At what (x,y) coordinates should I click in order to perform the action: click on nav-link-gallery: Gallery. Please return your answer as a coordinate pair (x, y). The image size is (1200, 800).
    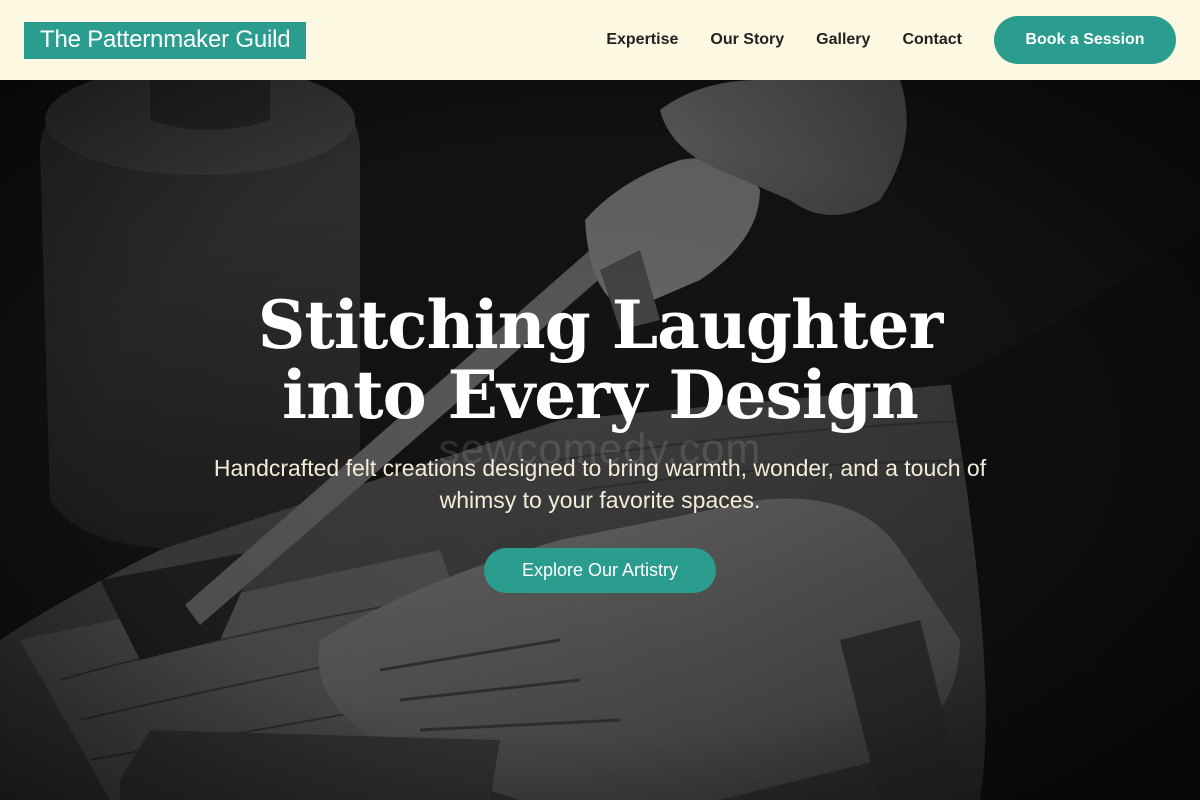
    Looking at the image, I should click on (843, 40).